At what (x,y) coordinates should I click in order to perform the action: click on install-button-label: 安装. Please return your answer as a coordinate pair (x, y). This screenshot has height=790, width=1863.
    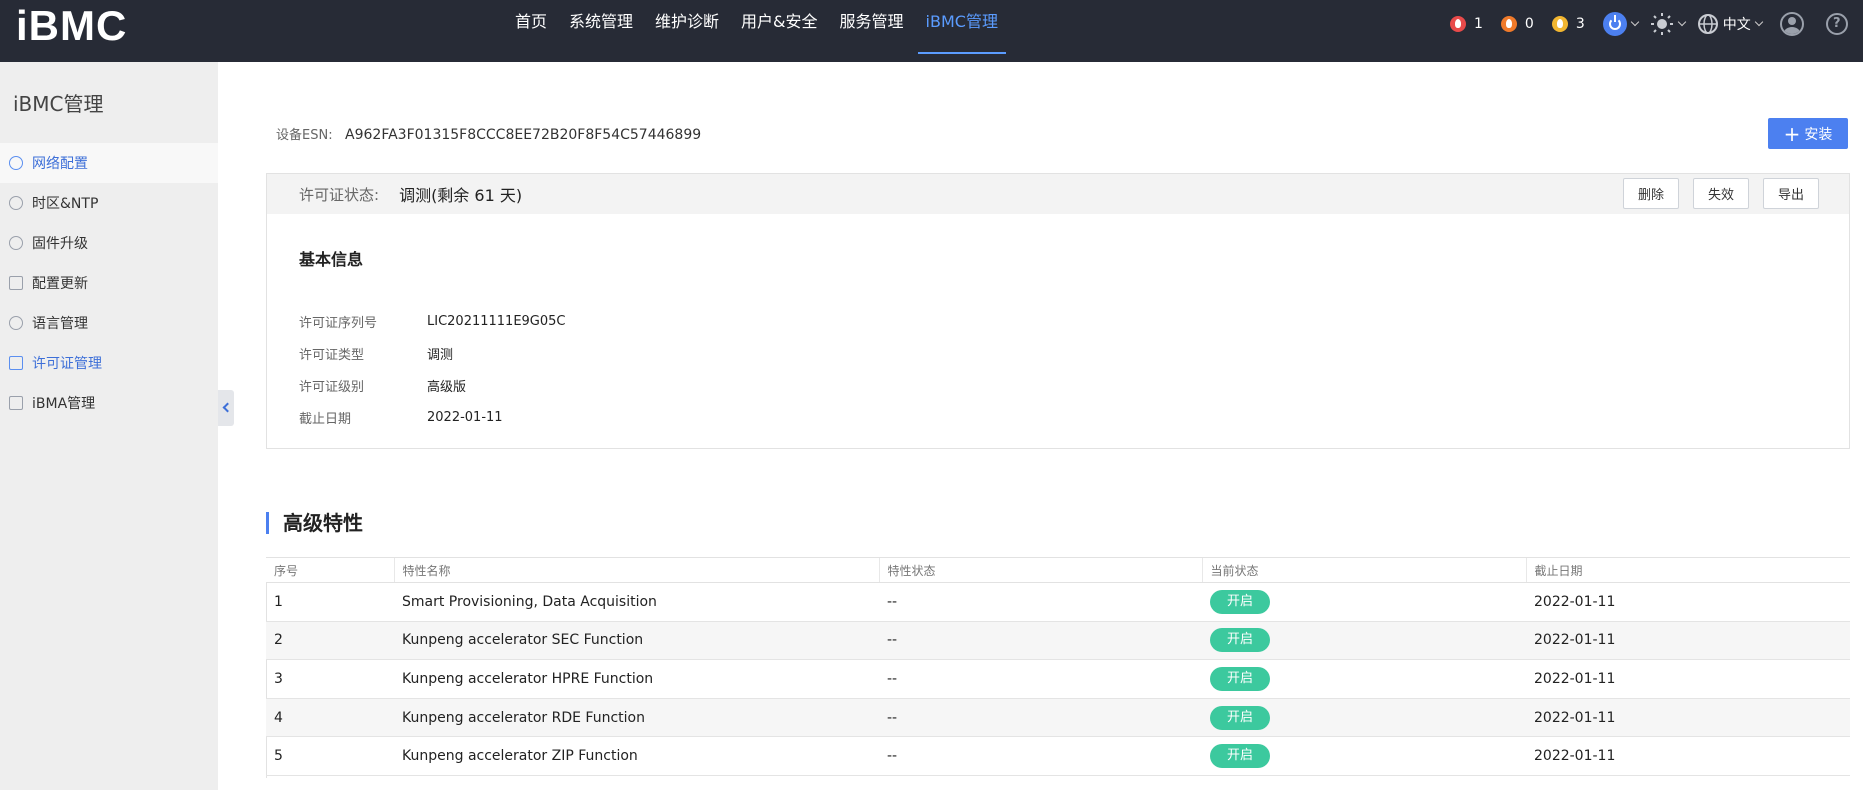
    Looking at the image, I should click on (1818, 134).